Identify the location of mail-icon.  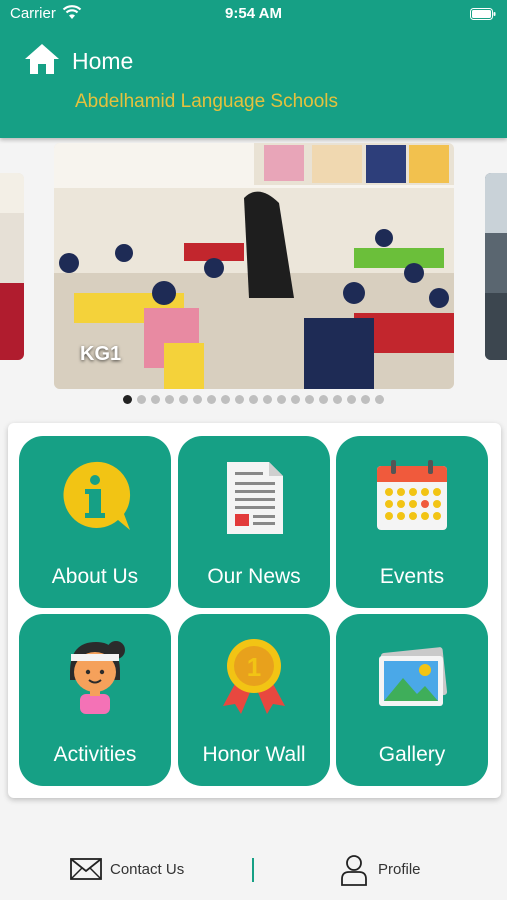
(86, 869).